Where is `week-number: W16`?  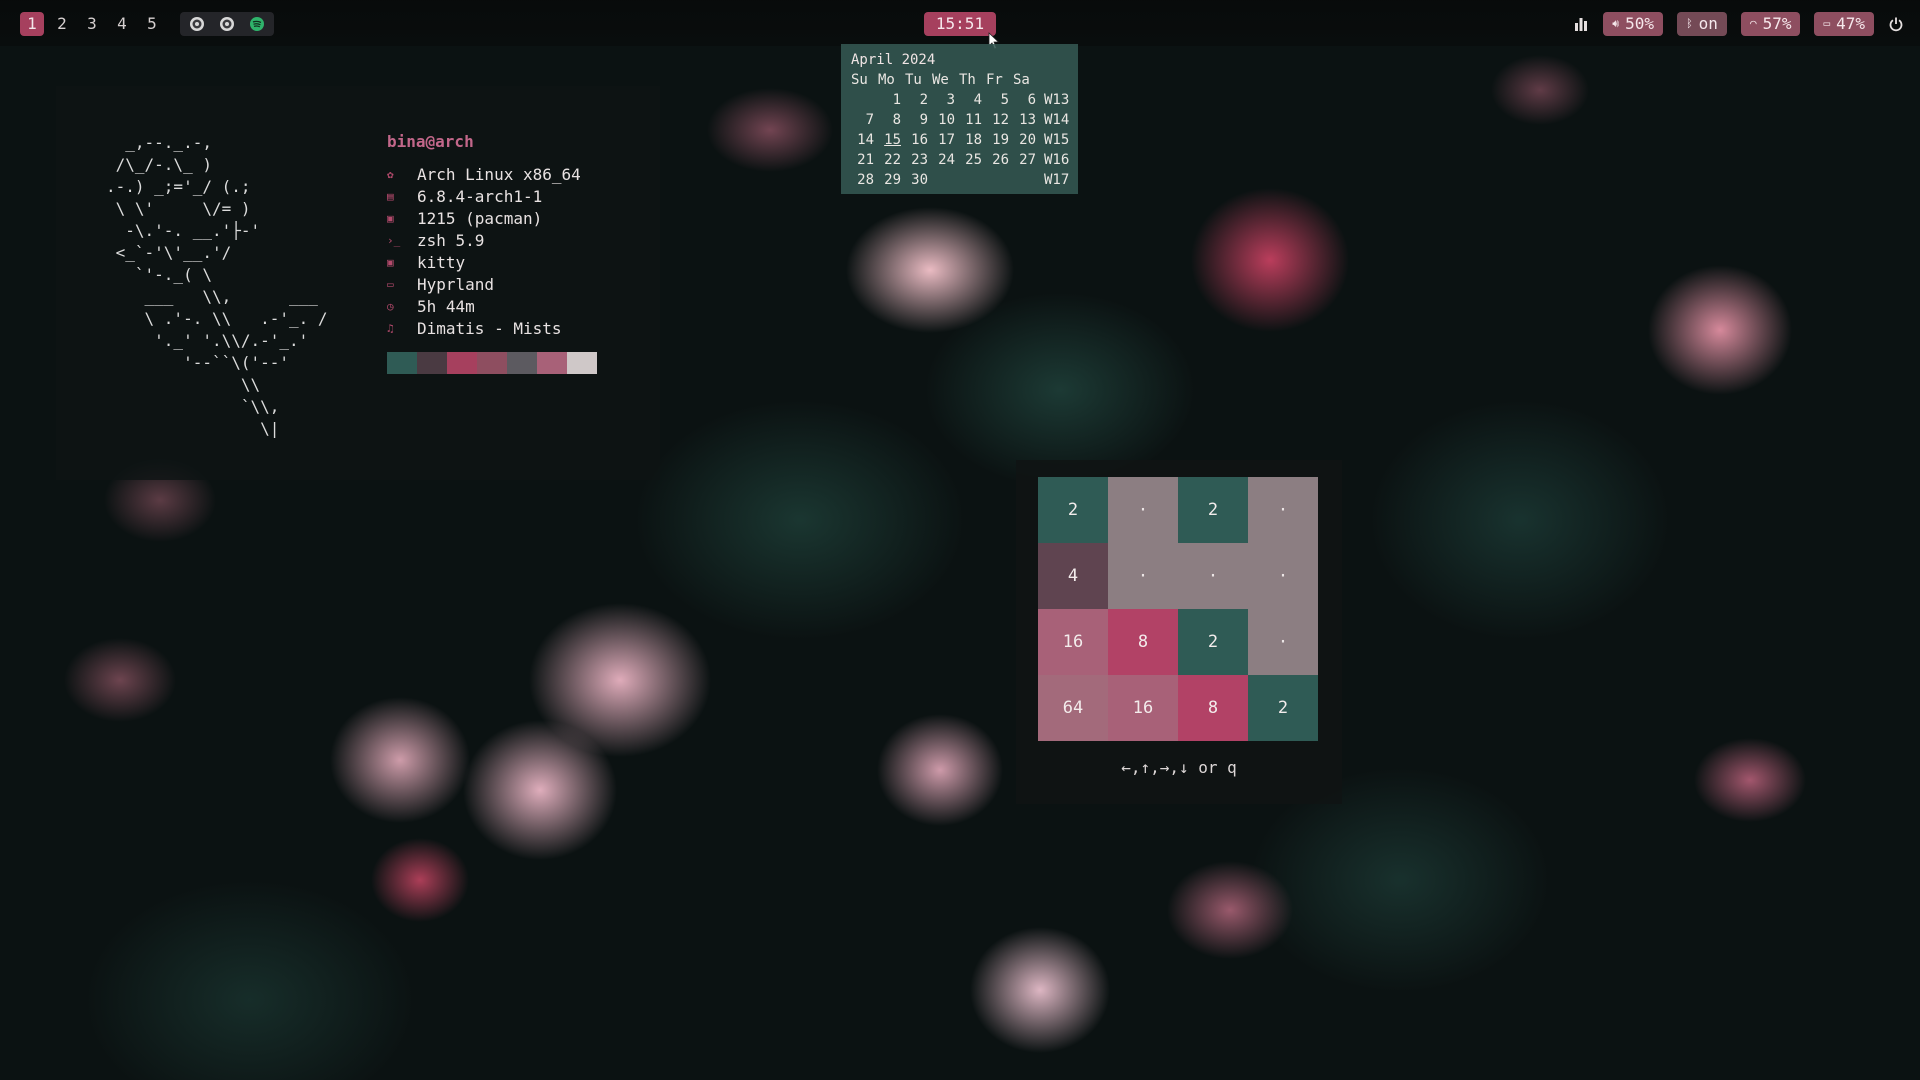 week-number: W16 is located at coordinates (1057, 160).